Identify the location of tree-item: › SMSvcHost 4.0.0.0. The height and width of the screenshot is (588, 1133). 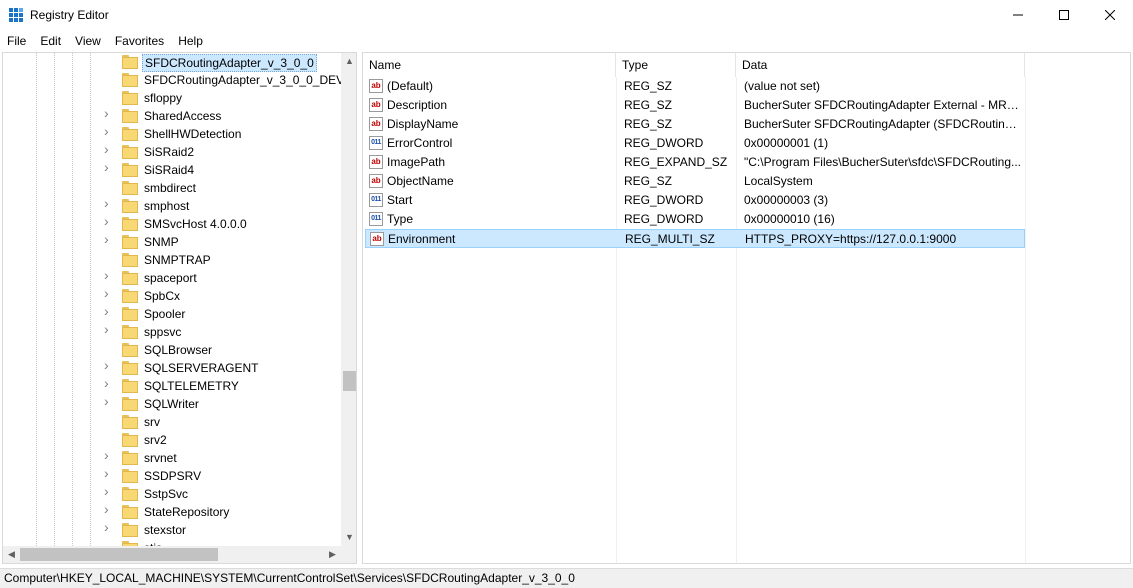
(172, 223).